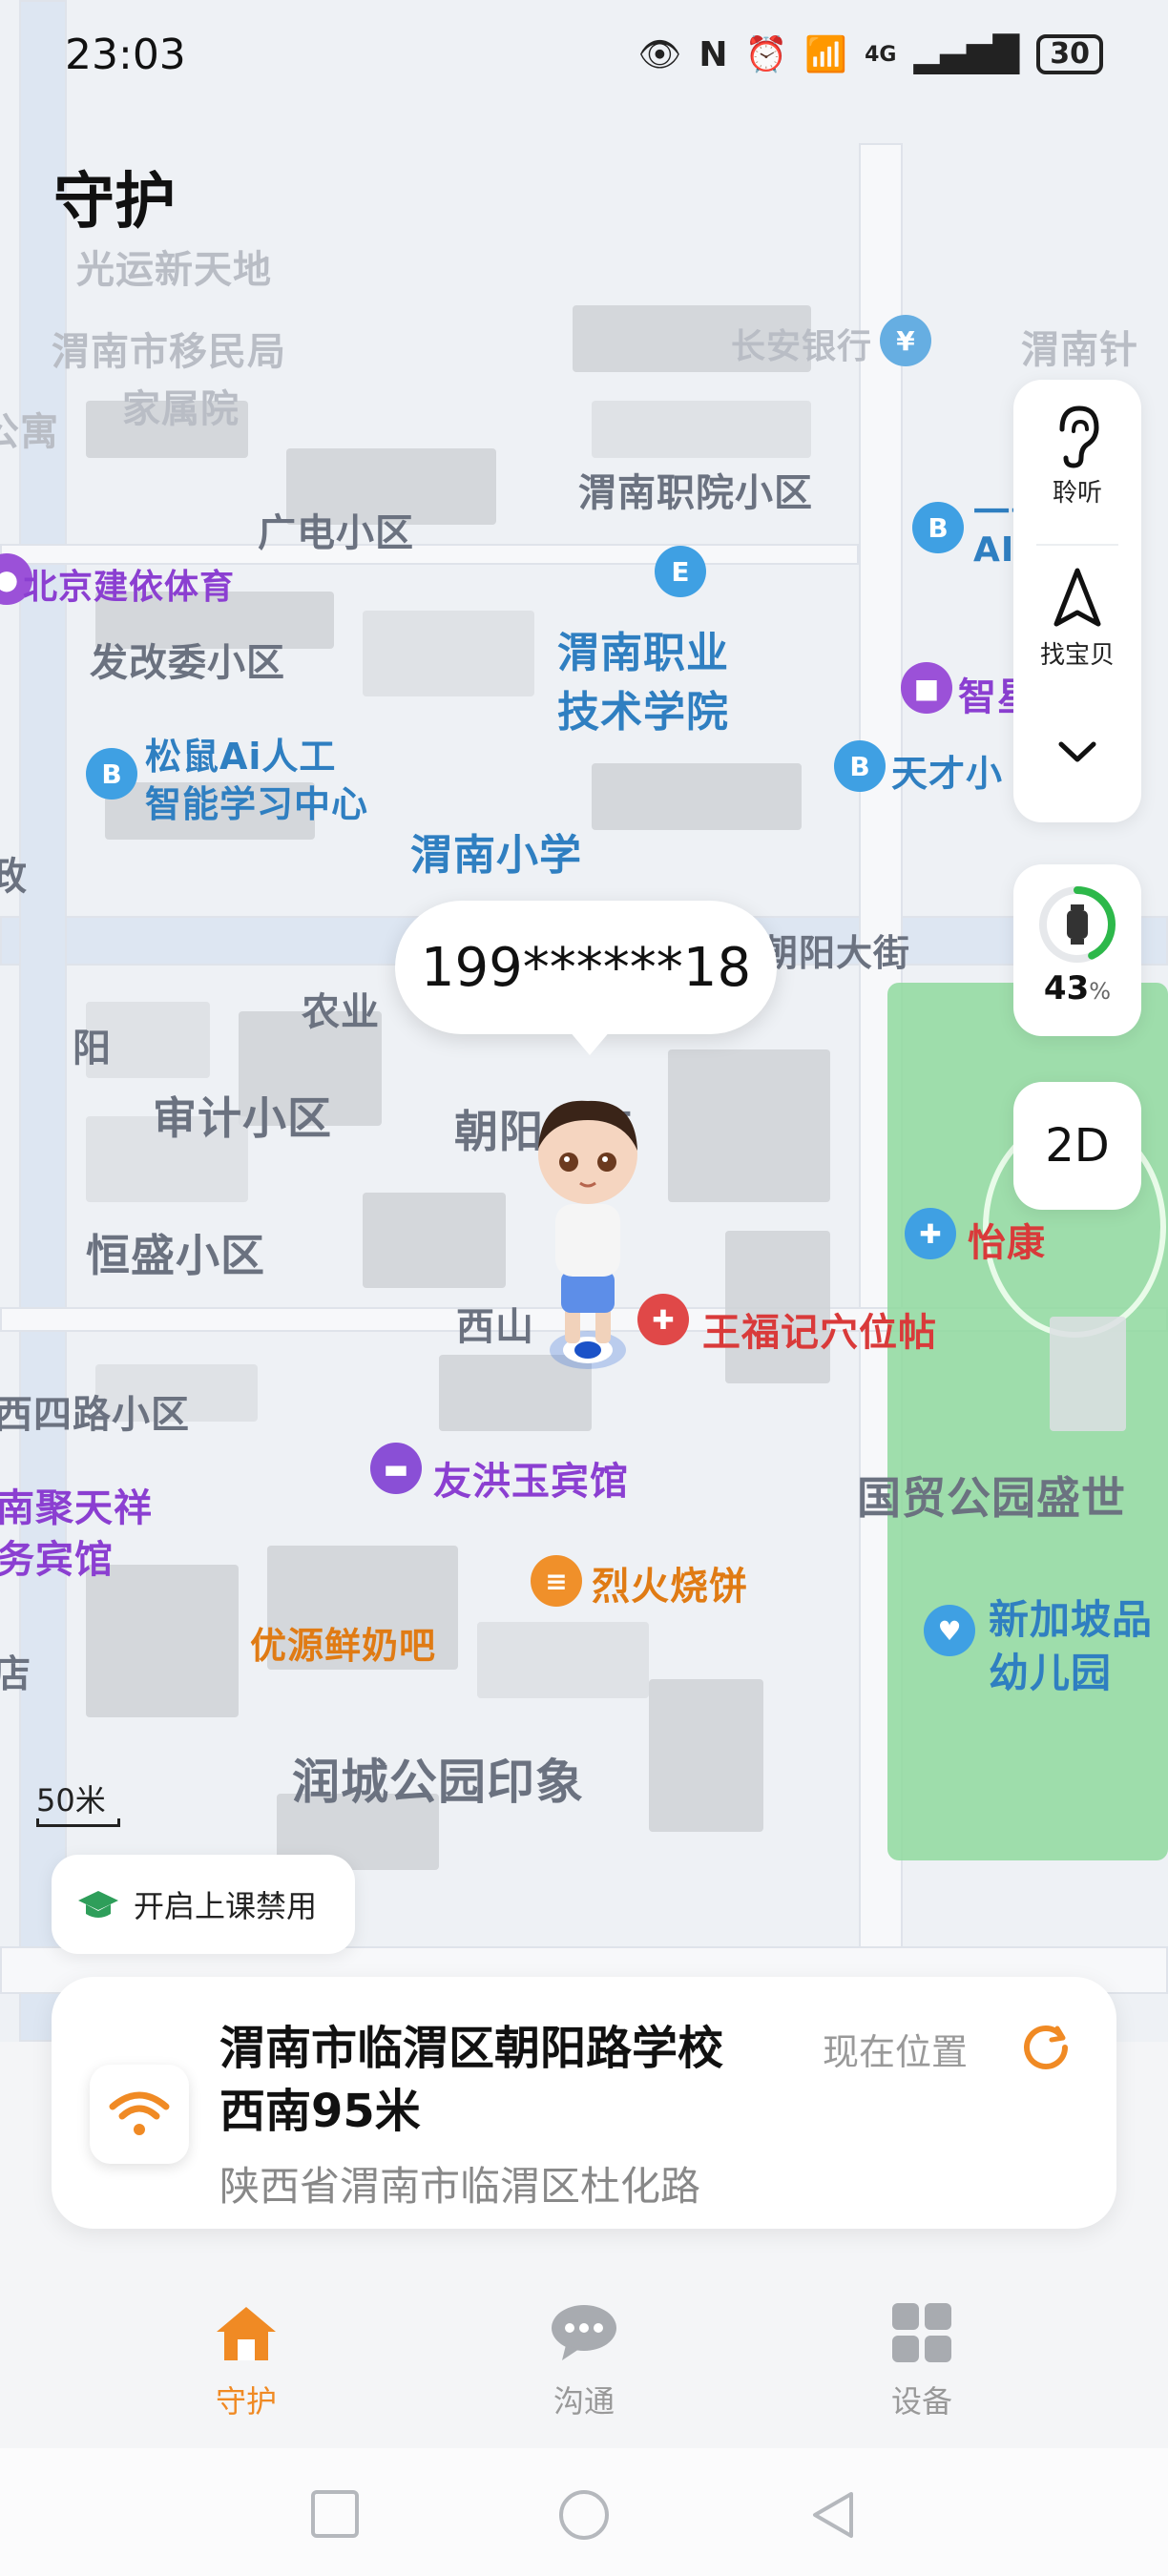 Image resolution: width=1168 pixels, height=2576 pixels. Describe the element at coordinates (590, 1042) in the screenshot. I see `bubble-tail` at that location.